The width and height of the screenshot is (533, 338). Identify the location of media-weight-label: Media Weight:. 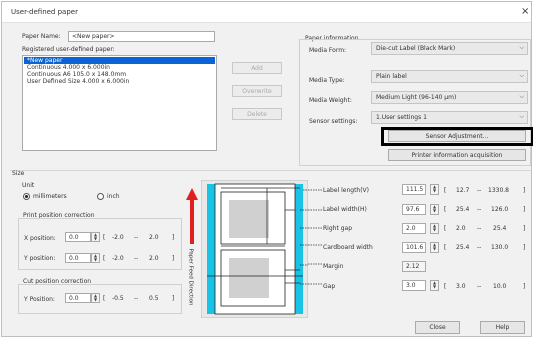
(330, 100).